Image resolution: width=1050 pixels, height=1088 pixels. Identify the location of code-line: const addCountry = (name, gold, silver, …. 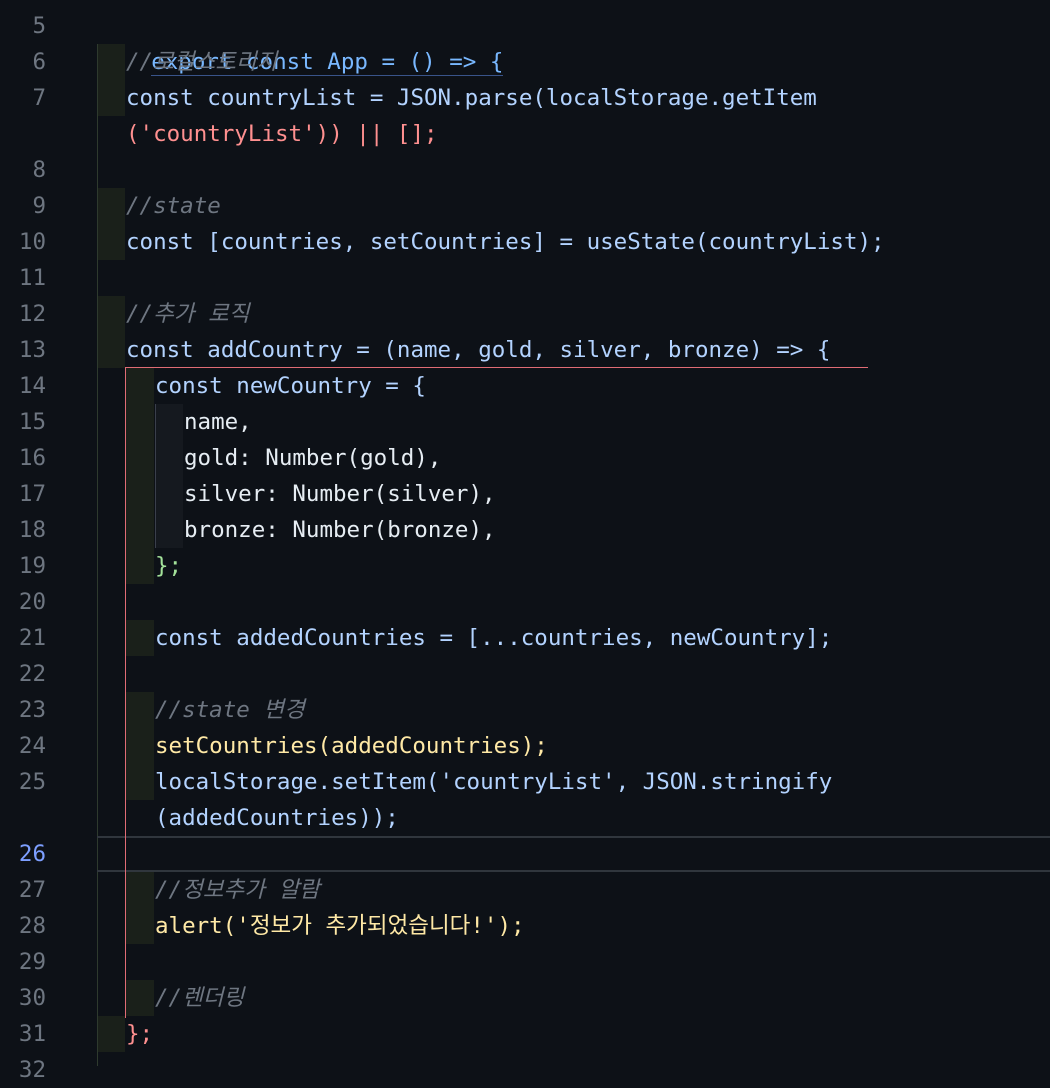
(478, 350).